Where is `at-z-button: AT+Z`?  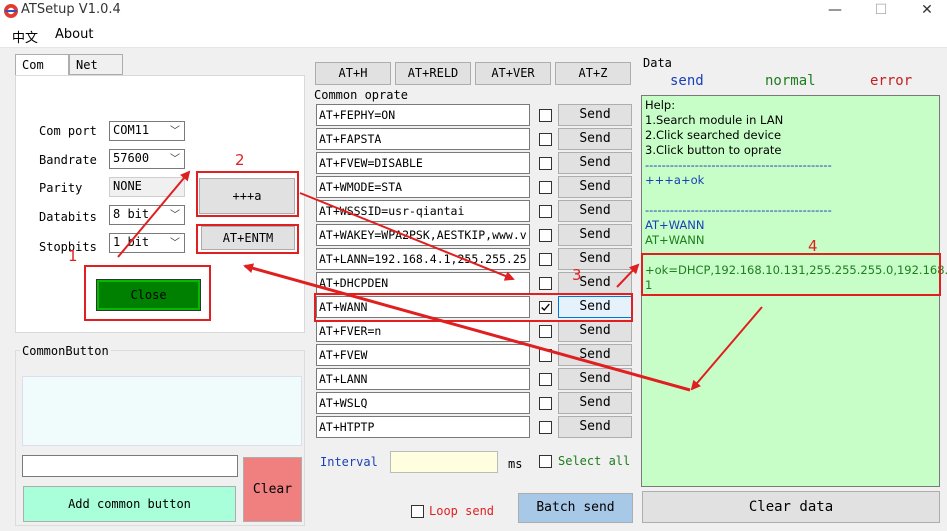 at-z-button: AT+Z is located at coordinates (593, 73).